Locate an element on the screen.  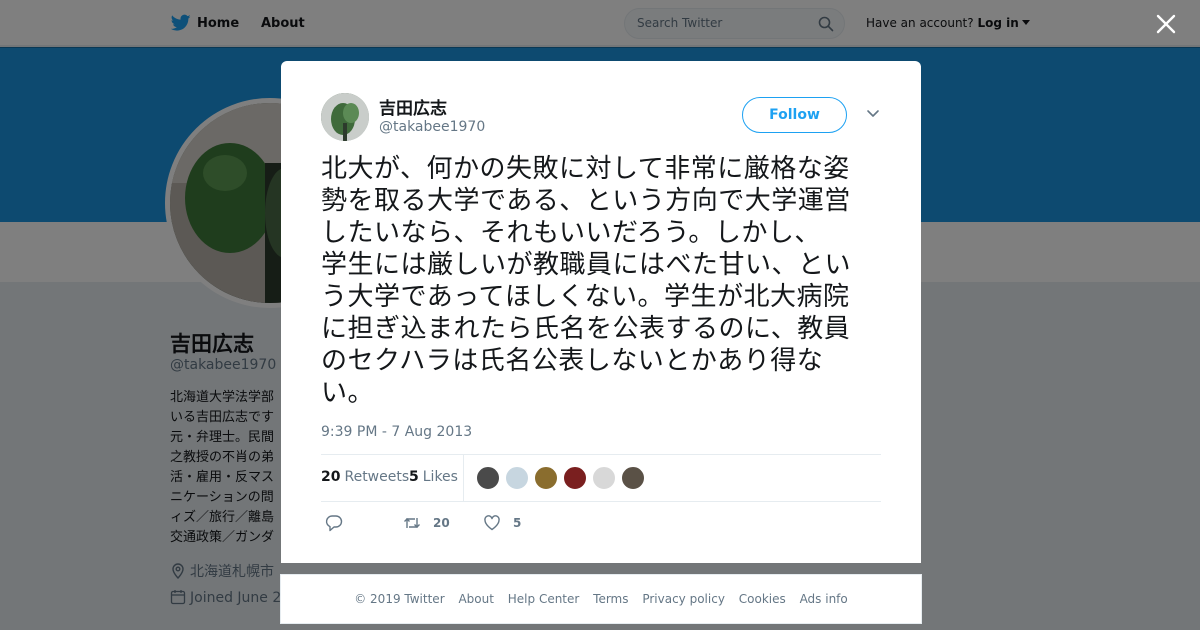
footer-about-link: About is located at coordinates (475, 599).